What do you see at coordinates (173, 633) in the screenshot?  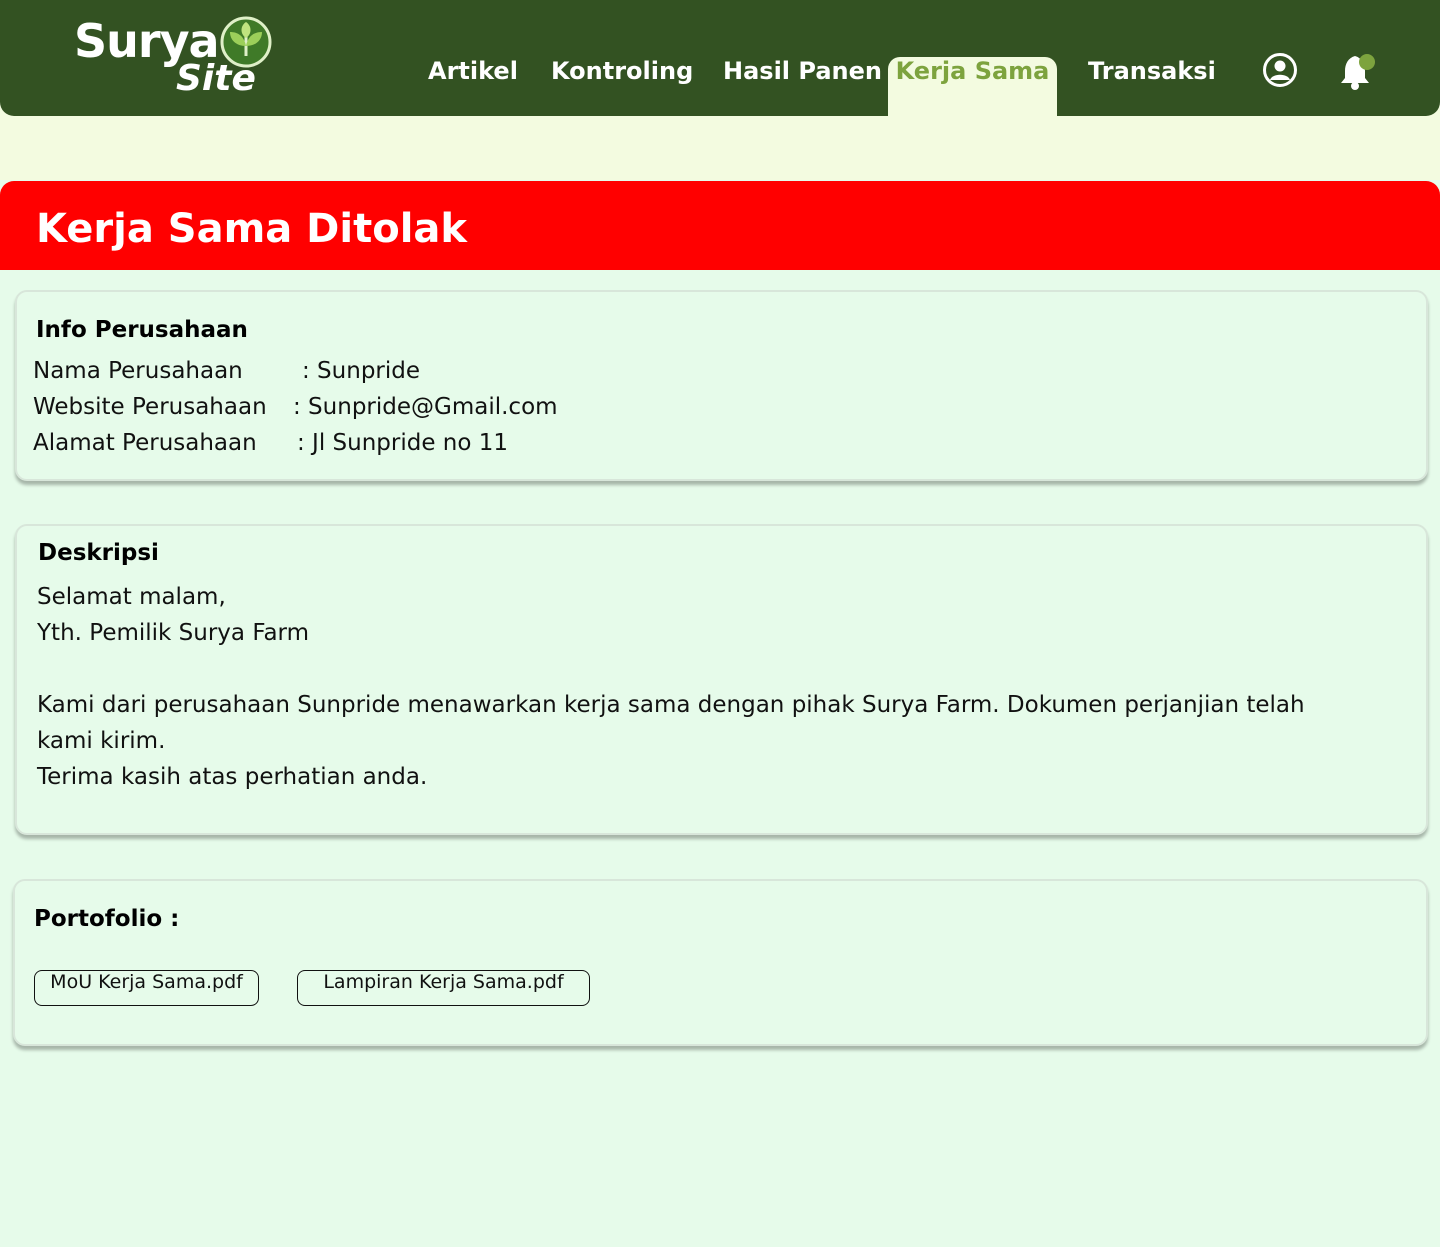 I see `description-line: Yth. Pemilik Surya Farm` at bounding box center [173, 633].